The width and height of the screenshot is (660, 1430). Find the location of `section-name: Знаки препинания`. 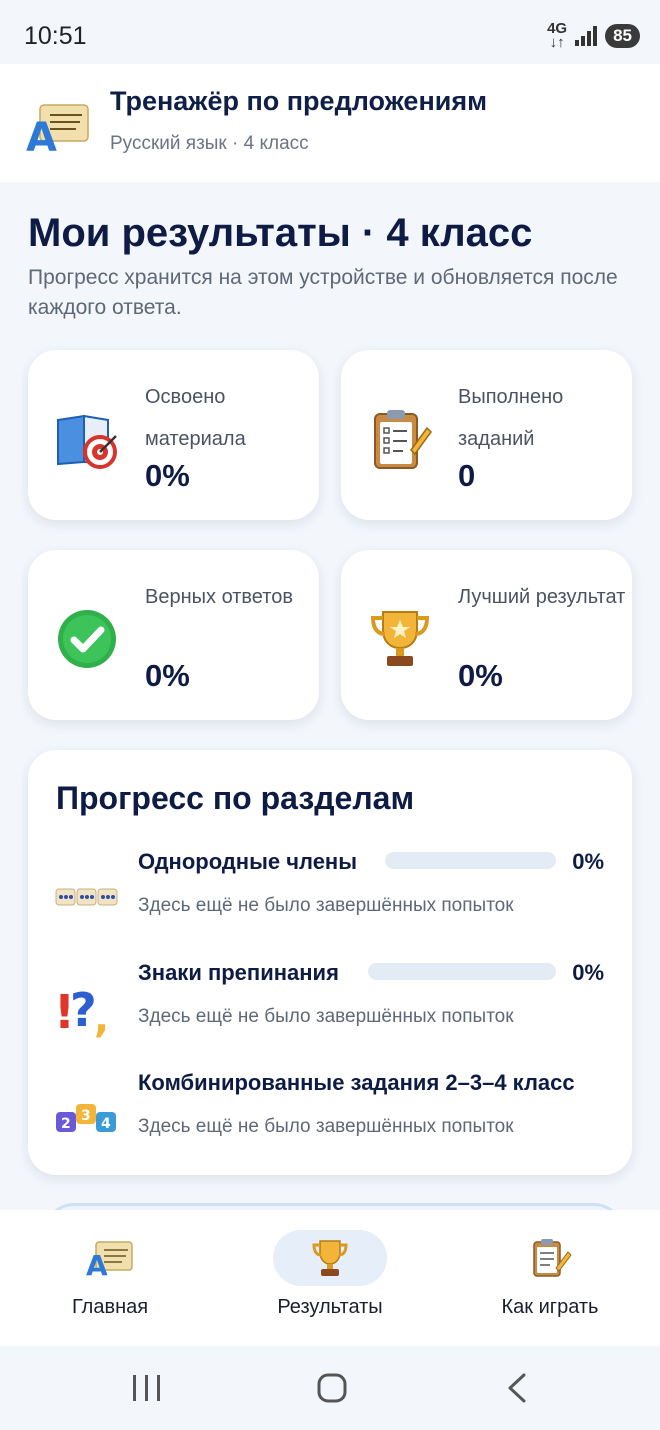

section-name: Знаки препинания is located at coordinates (238, 972).